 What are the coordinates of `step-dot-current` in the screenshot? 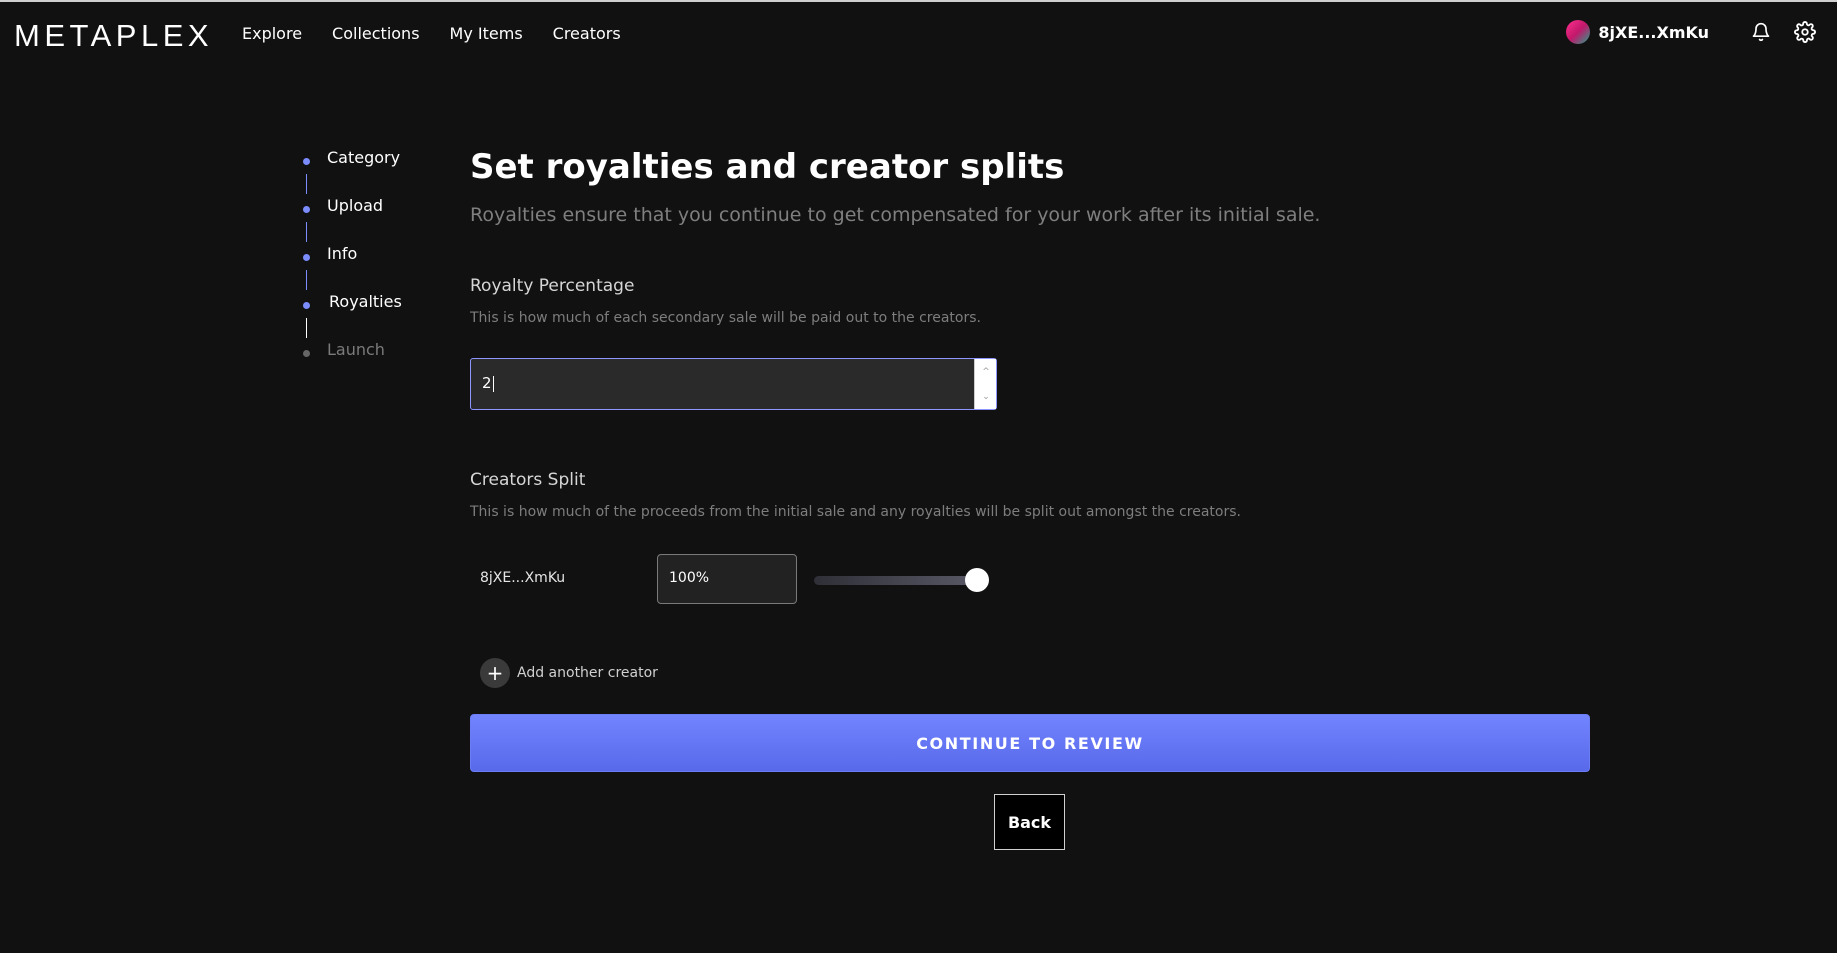 It's located at (306, 305).